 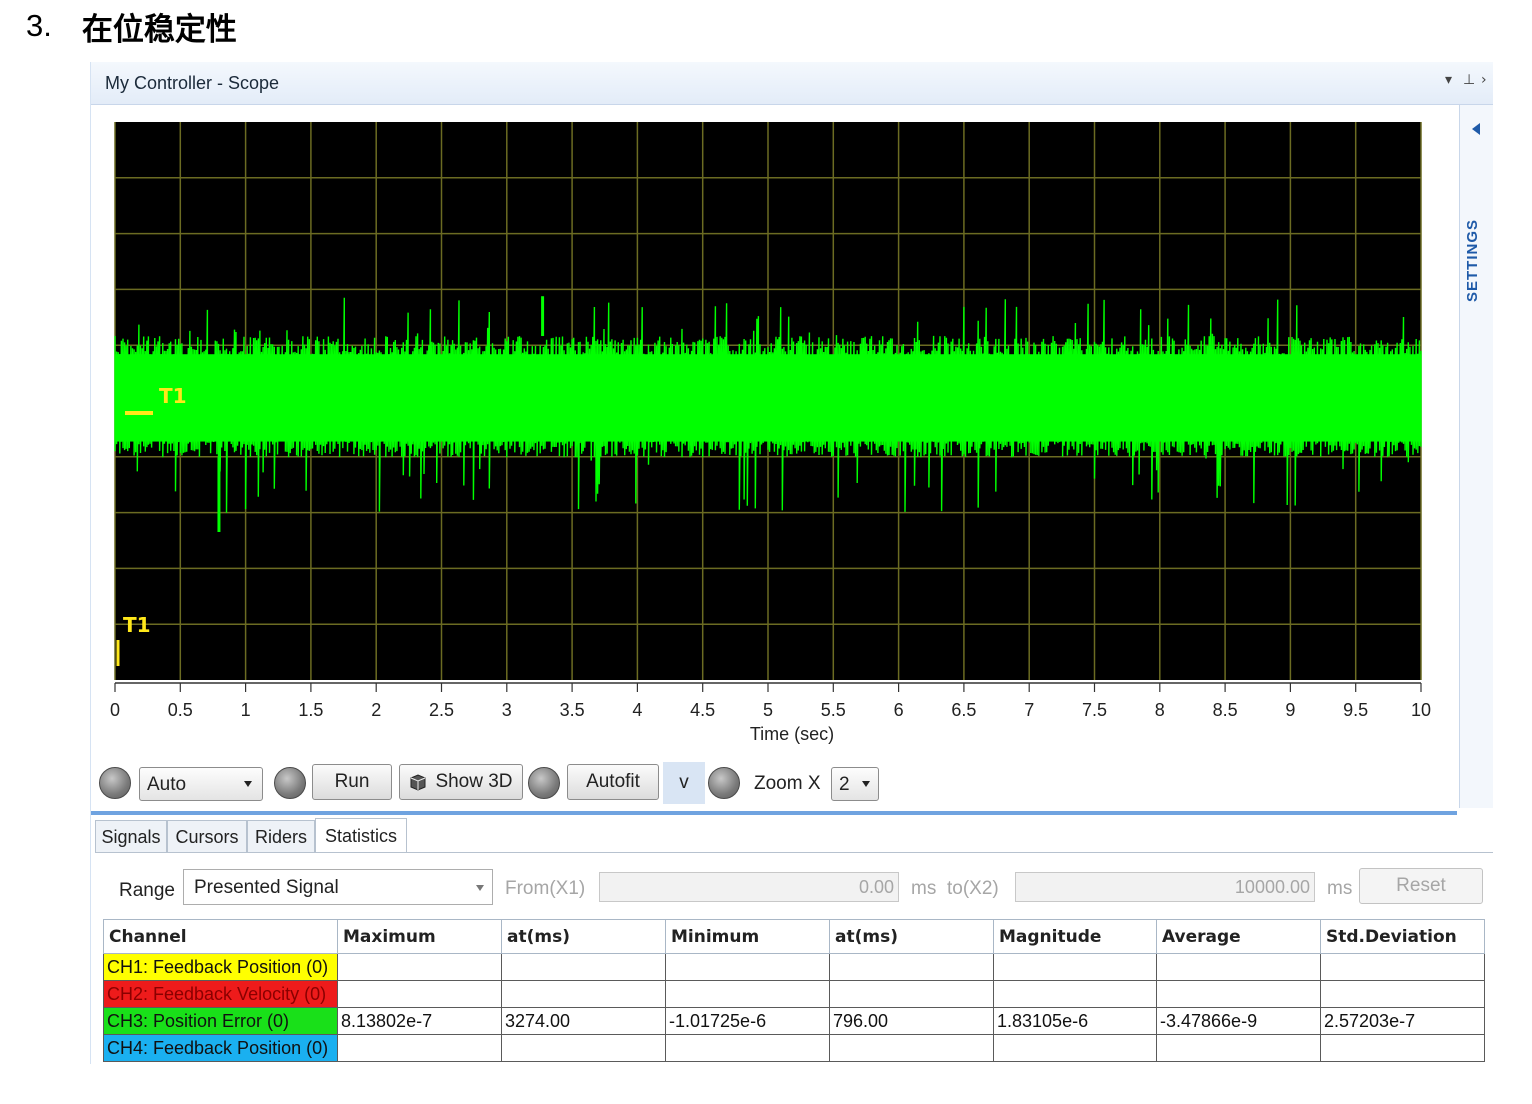 I want to click on channel-cell-ch1: CH1: Feedback Position (0), so click(x=220, y=967).